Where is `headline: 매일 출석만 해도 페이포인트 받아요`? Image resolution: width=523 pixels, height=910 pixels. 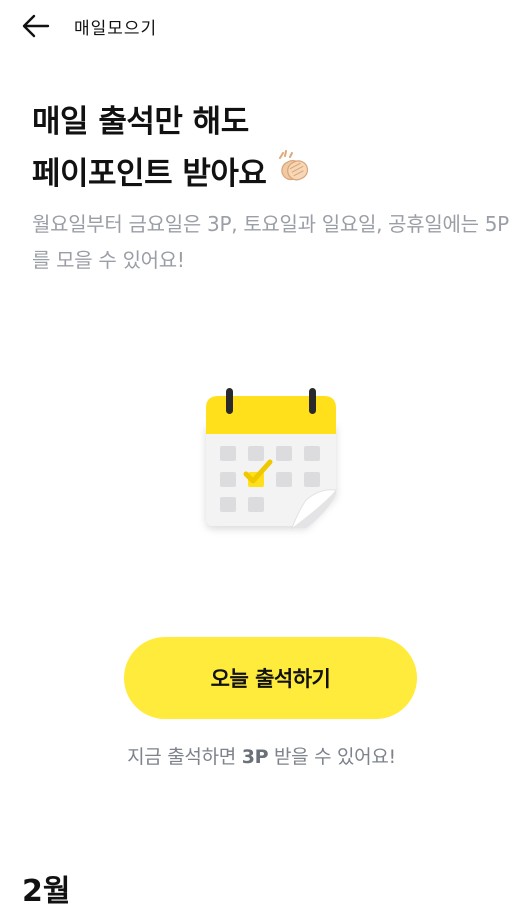
headline: 매일 출석만 해도 페이포인트 받아요 is located at coordinates (173, 149).